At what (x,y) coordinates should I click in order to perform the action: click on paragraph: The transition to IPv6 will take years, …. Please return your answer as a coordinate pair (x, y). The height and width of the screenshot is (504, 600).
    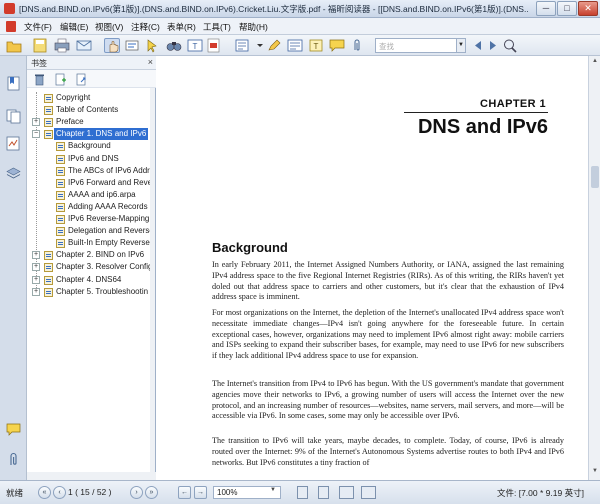
    Looking at the image, I should click on (388, 451).